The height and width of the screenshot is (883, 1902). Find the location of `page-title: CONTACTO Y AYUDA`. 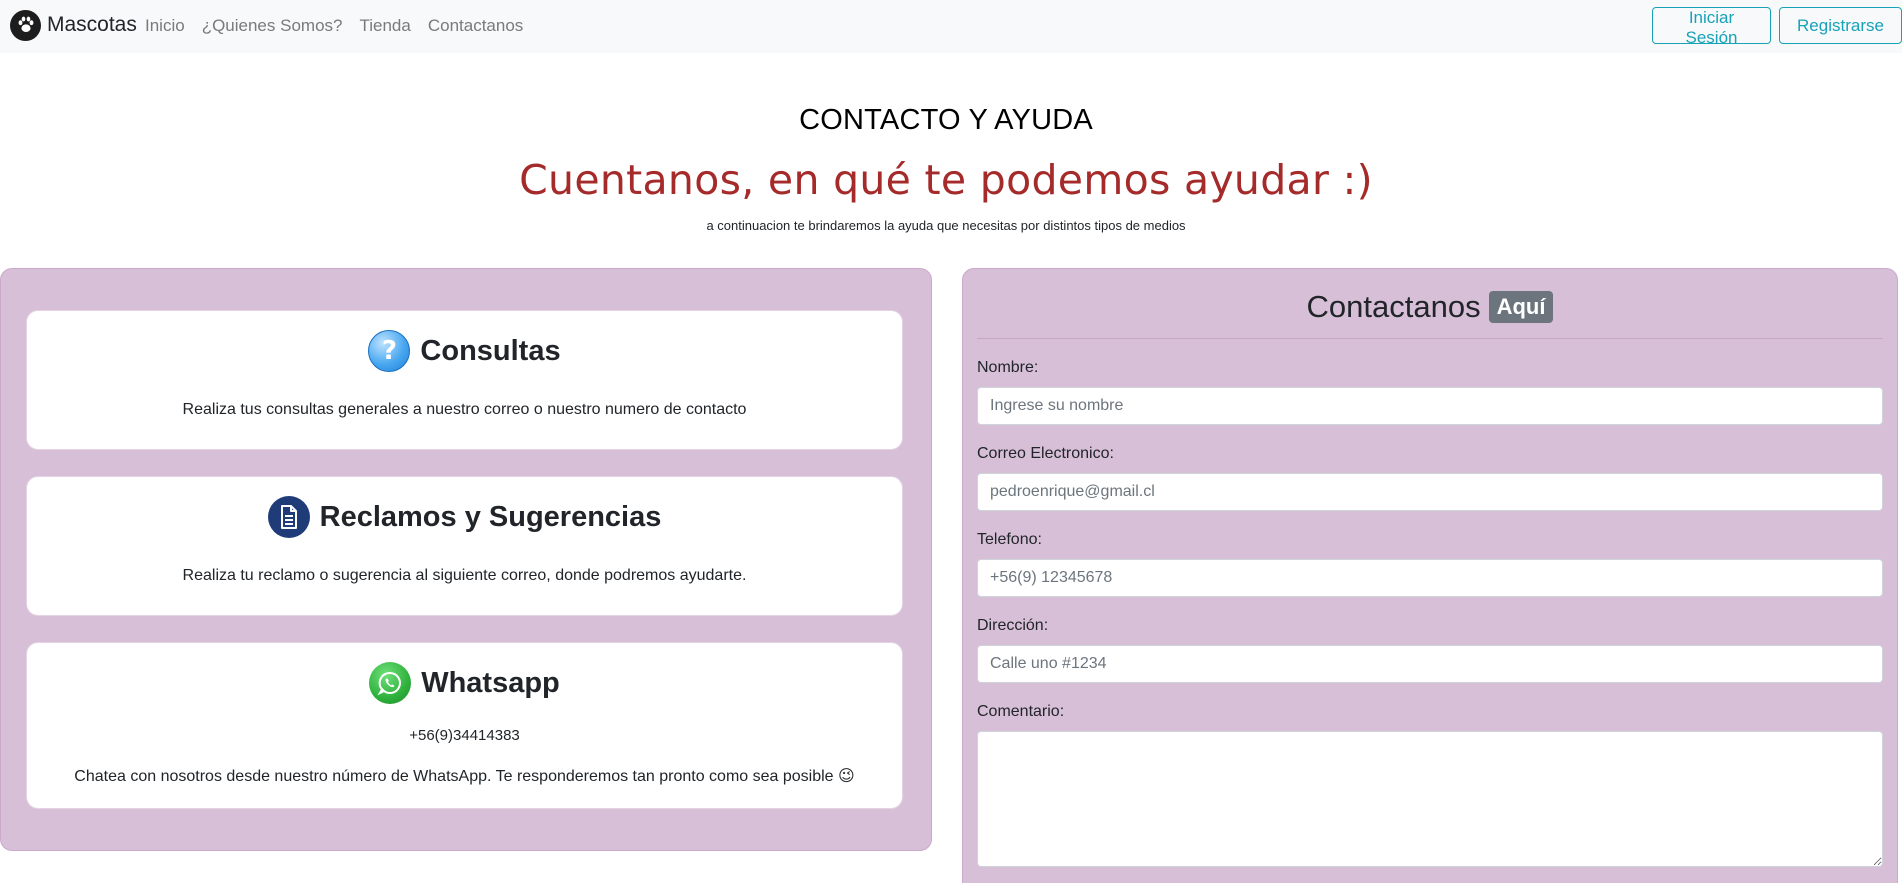

page-title: CONTACTO Y AYUDA is located at coordinates (946, 120).